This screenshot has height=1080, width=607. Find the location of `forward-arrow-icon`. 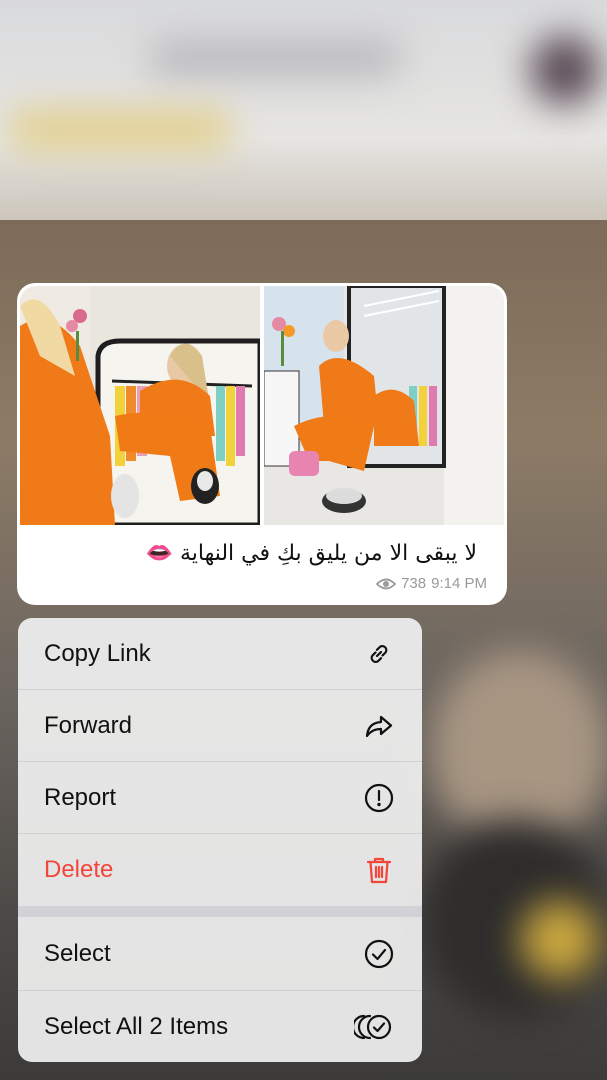

forward-arrow-icon is located at coordinates (379, 726).